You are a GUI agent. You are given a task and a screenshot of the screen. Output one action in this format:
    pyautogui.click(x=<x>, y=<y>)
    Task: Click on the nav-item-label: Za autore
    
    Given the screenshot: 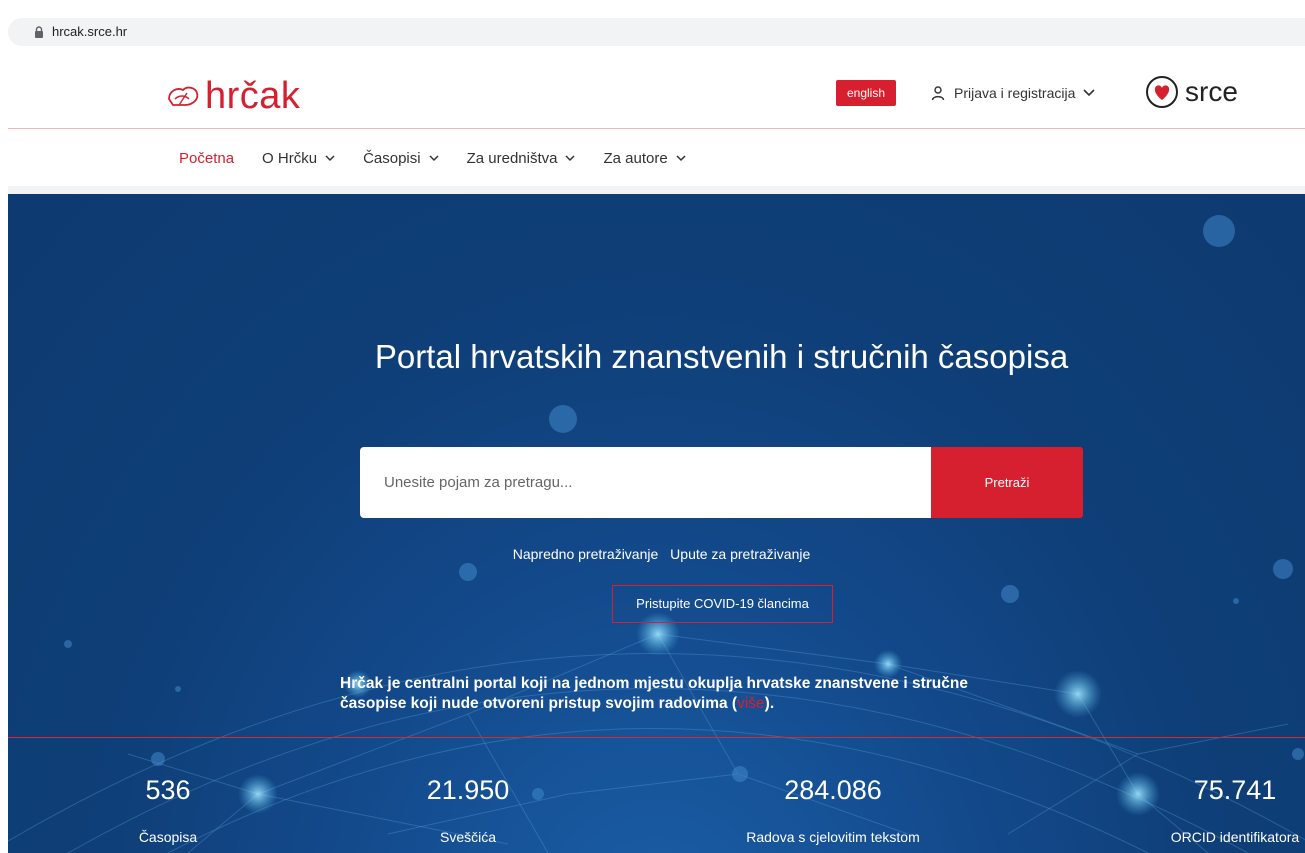 What is the action you would take?
    pyautogui.click(x=635, y=158)
    